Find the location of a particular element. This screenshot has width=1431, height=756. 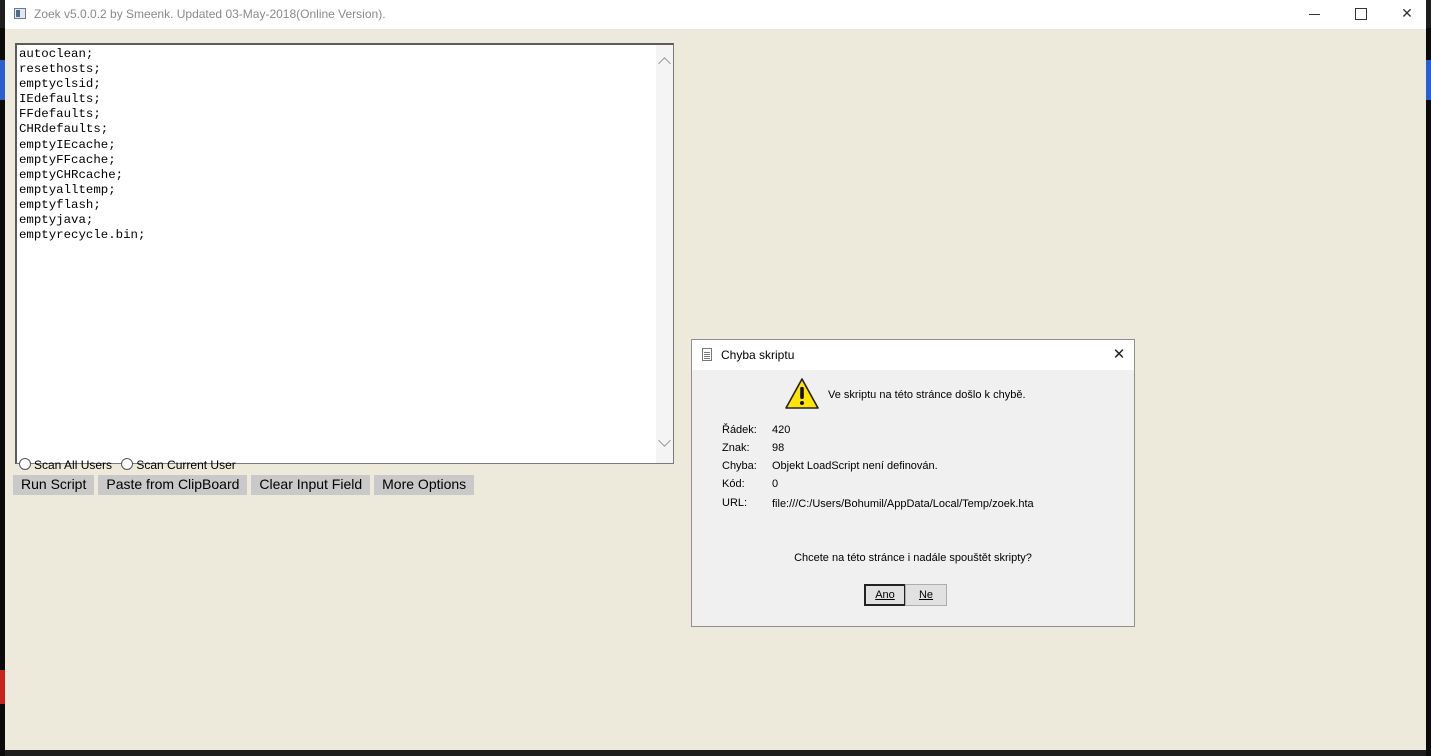

minimize-icon is located at coordinates (1314, 14).